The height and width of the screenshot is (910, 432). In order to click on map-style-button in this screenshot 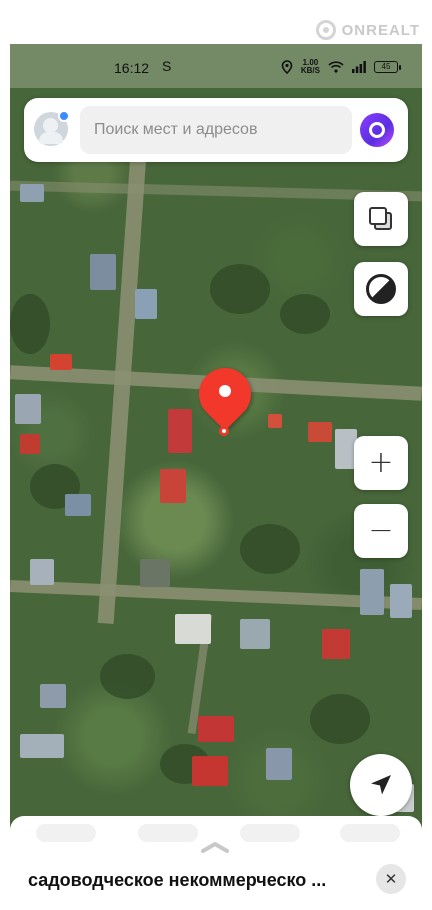, I will do `click(381, 289)`.